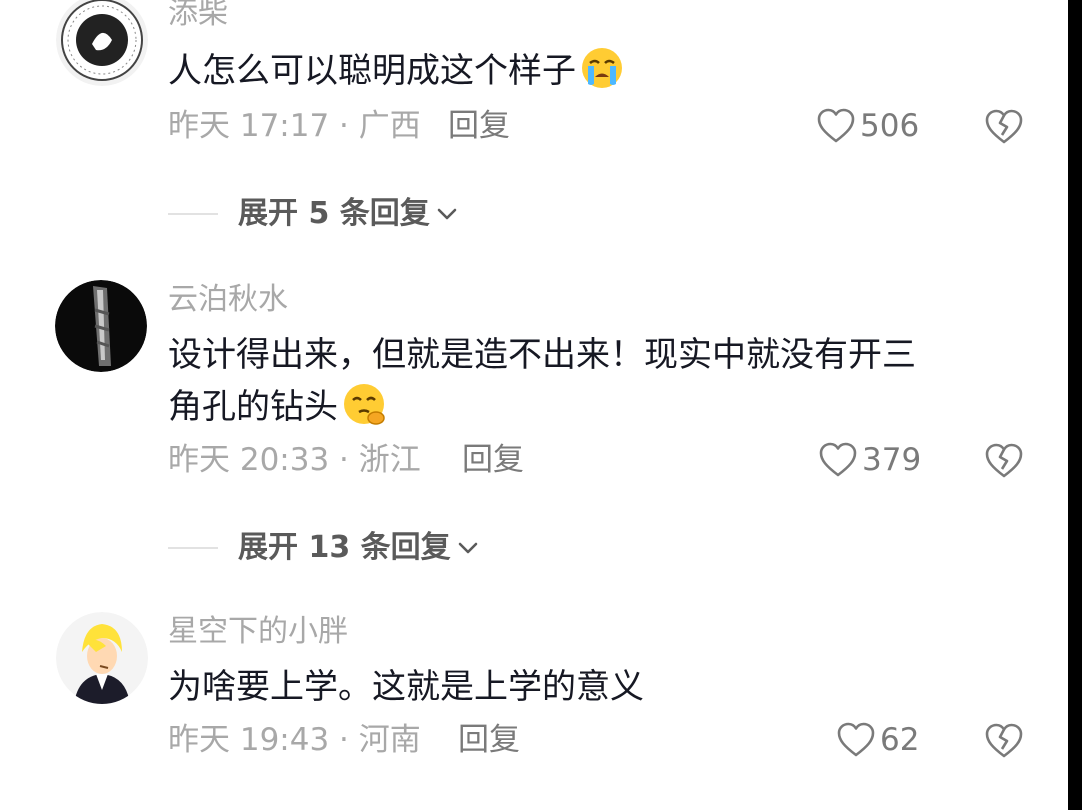 This screenshot has width=1082, height=810. I want to click on like-button: 506, so click(867, 126).